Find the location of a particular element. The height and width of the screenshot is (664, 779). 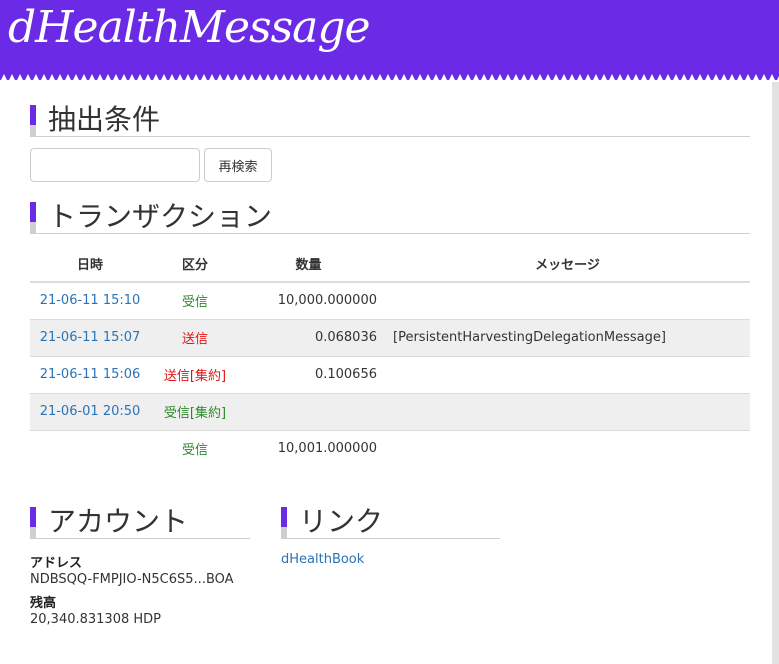

tx-date-link: 21-06-01 20:50 is located at coordinates (90, 412).